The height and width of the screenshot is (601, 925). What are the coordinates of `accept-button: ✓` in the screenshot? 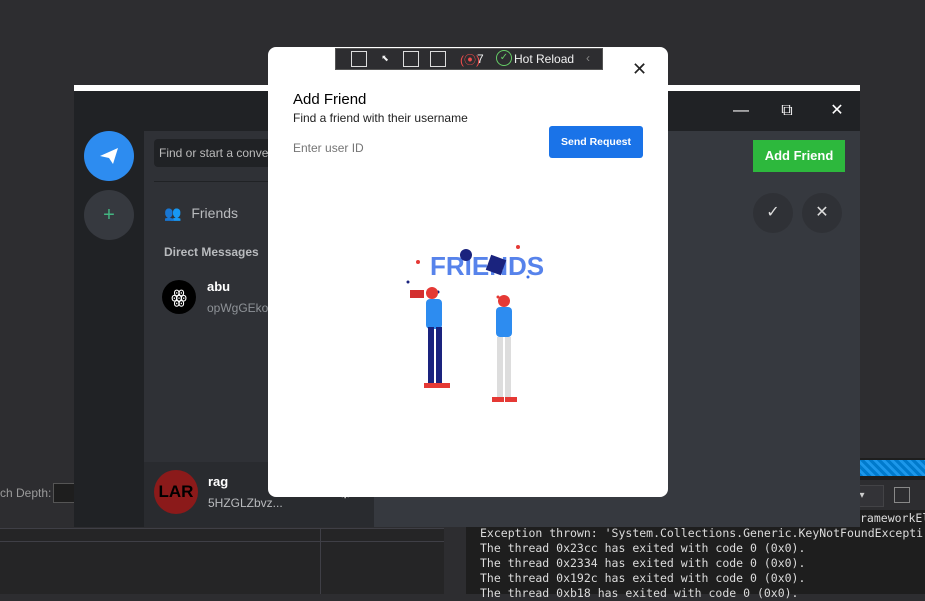 It's located at (773, 213).